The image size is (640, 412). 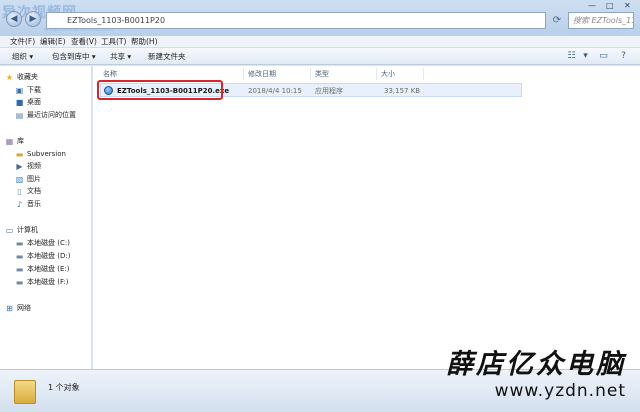 What do you see at coordinates (46, 191) in the screenshot?
I see `nav-documents: ▯ 文档` at bounding box center [46, 191].